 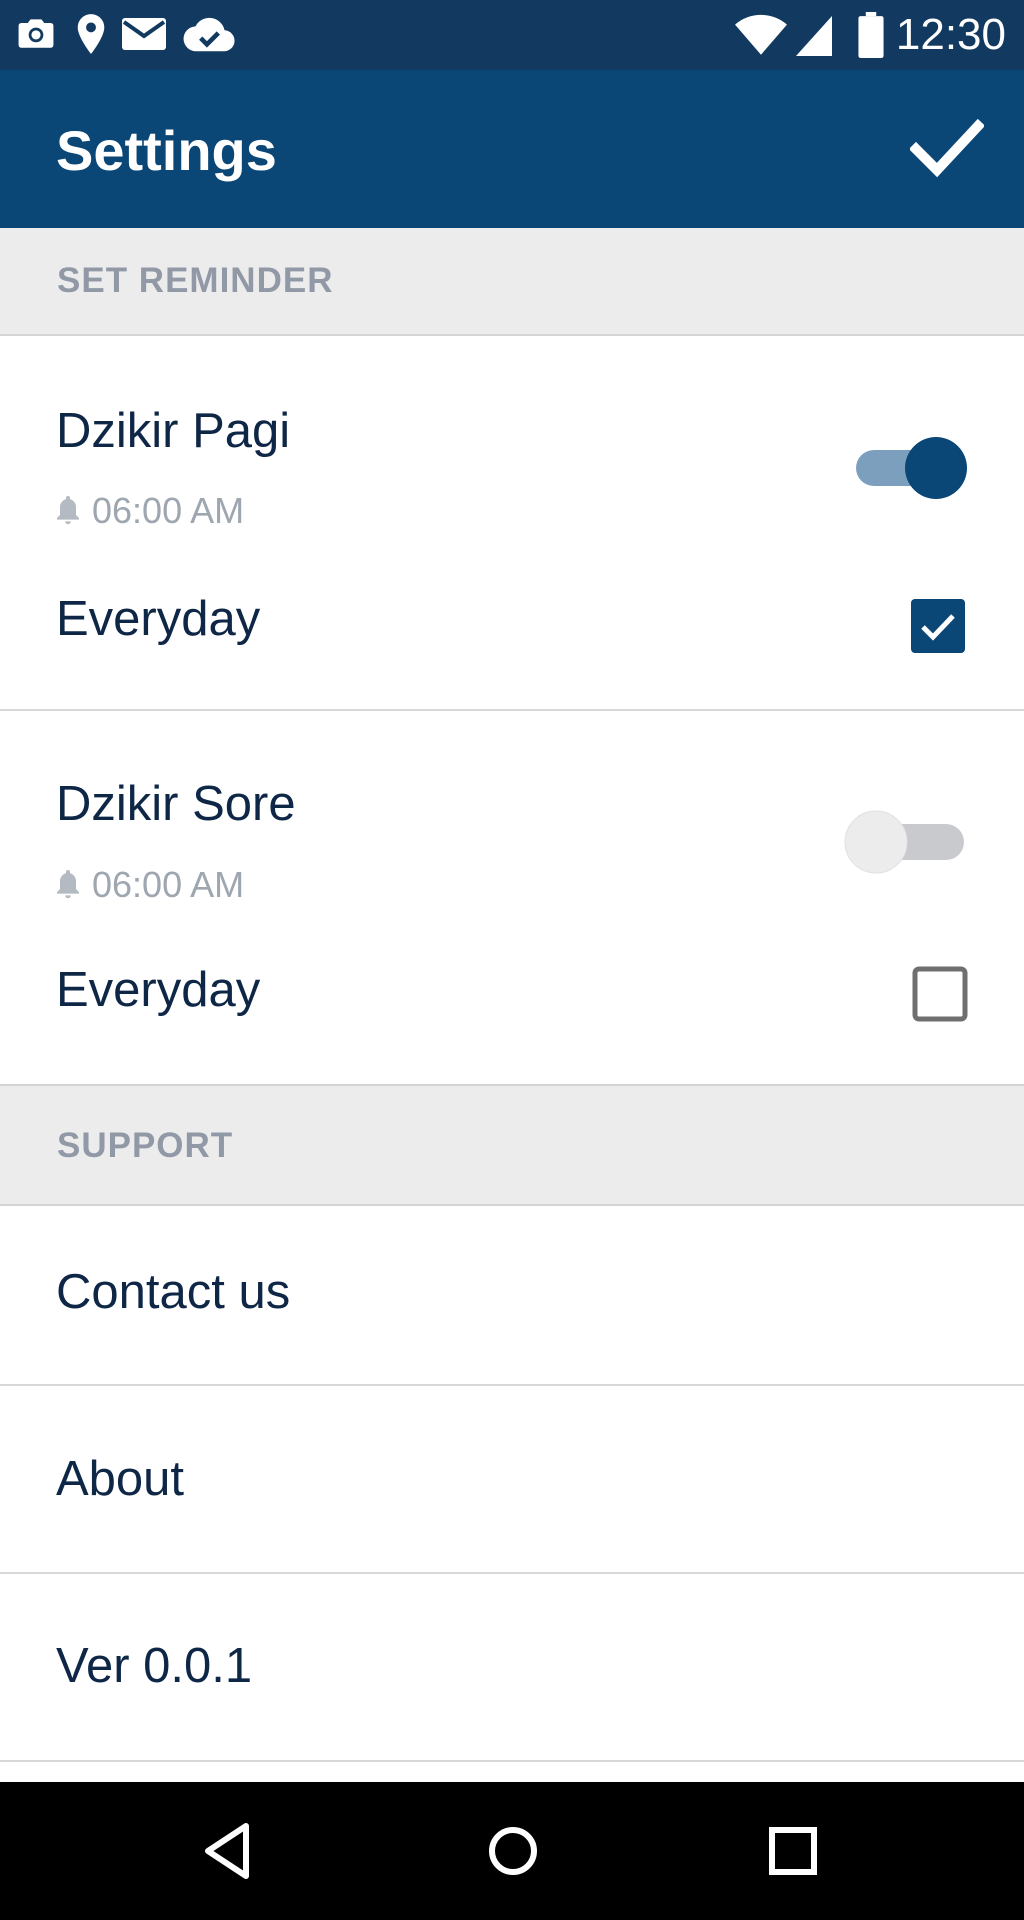 I want to click on list-item-version: Ver 0.0.1, so click(x=512, y=1667).